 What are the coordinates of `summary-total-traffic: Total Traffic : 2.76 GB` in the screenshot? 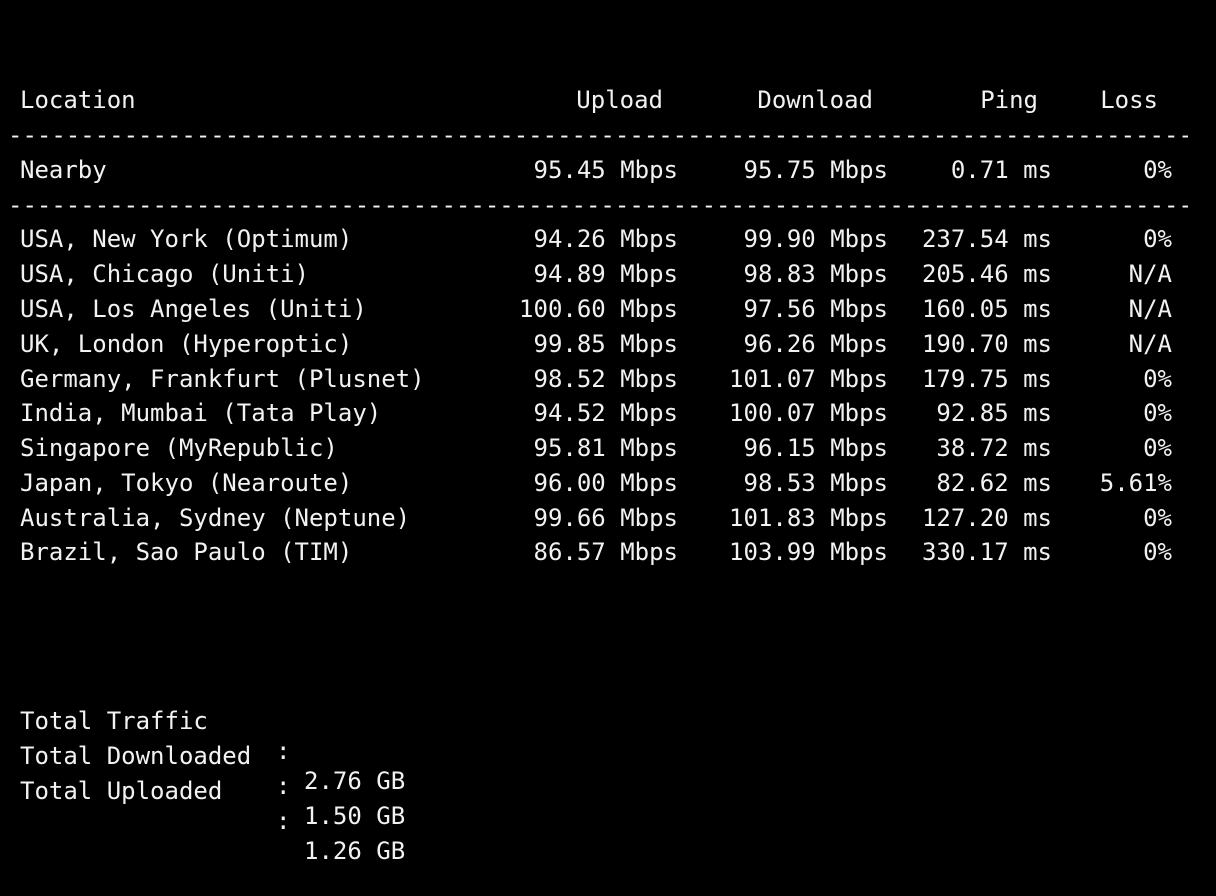 It's located at (212, 735).